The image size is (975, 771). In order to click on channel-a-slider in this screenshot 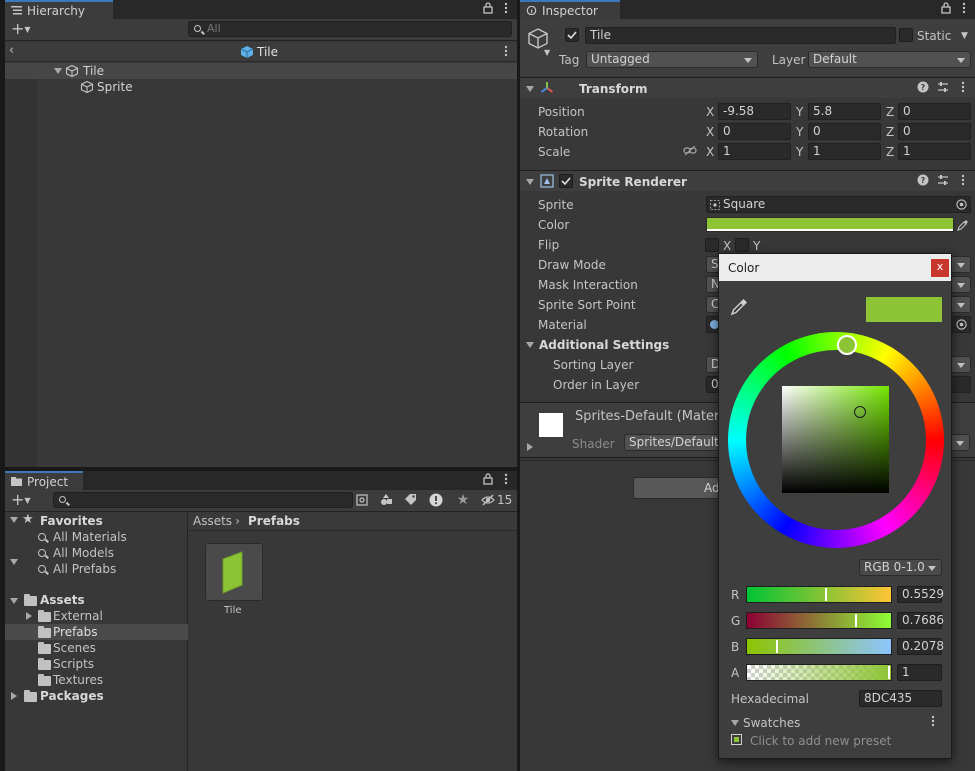, I will do `click(819, 672)`.